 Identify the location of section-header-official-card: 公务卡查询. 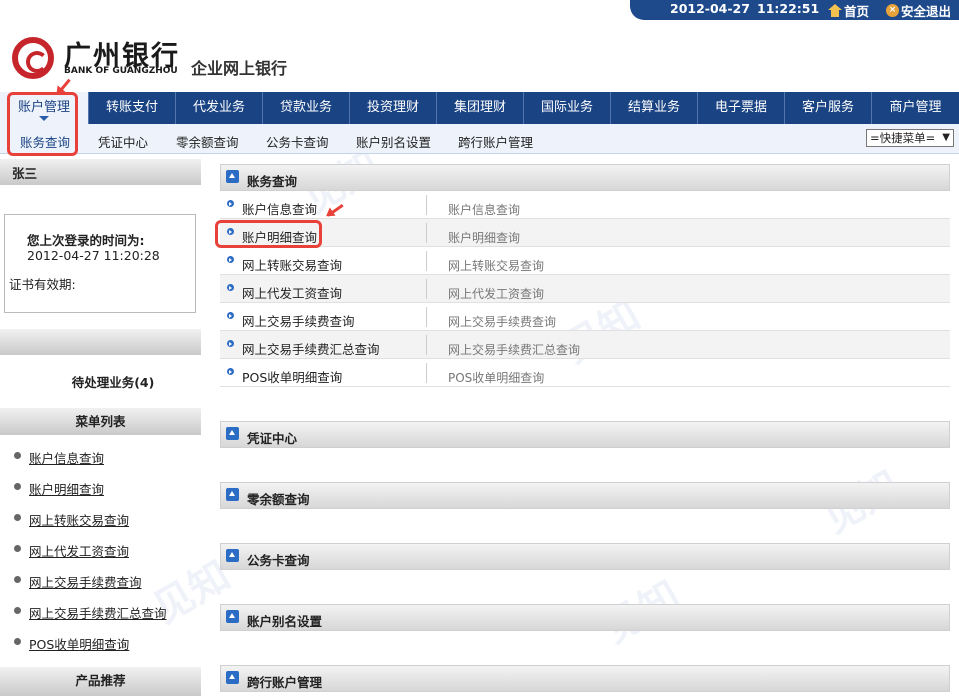
(585, 556).